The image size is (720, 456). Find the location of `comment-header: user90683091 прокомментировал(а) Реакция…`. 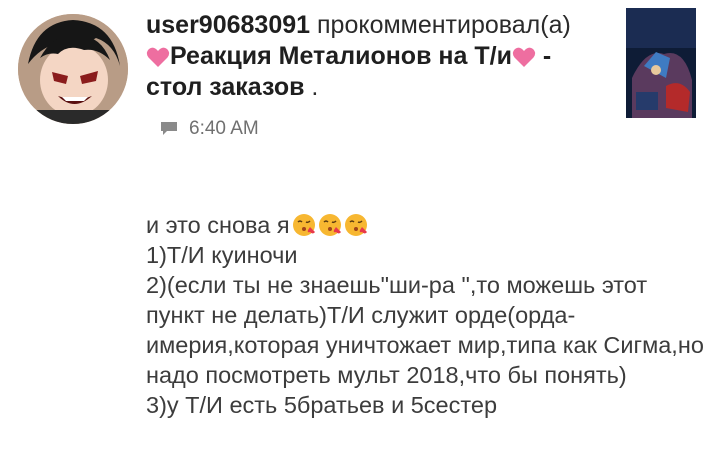

comment-header: user90683091 прокомментировал(а) Реакция… is located at coordinates (372, 56).